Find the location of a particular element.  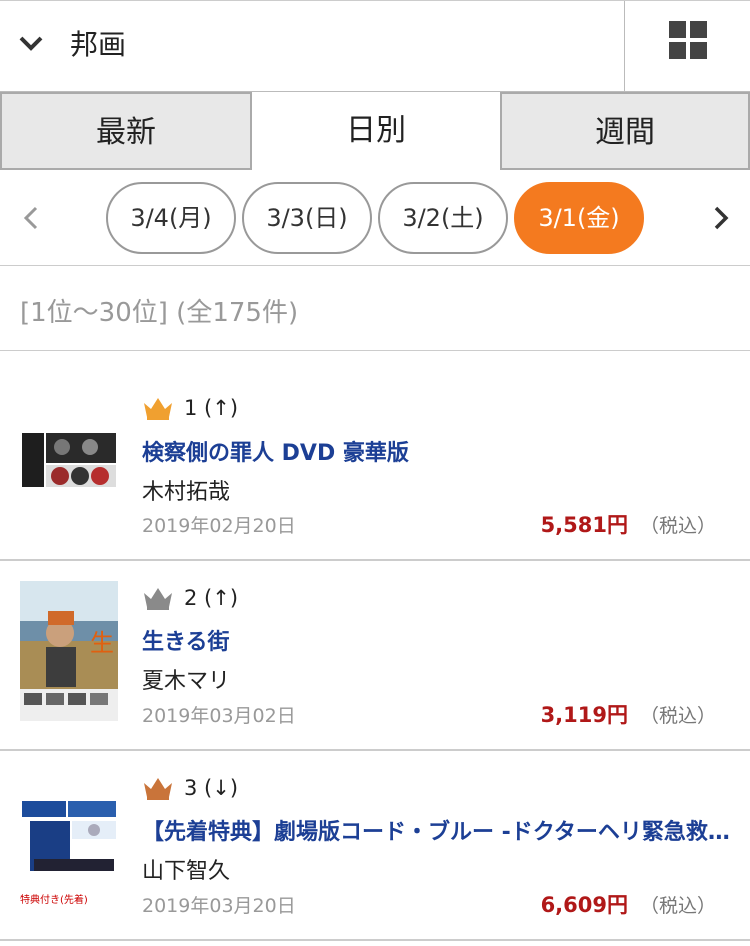

genre-bar: 邦画 is located at coordinates (375, 46).